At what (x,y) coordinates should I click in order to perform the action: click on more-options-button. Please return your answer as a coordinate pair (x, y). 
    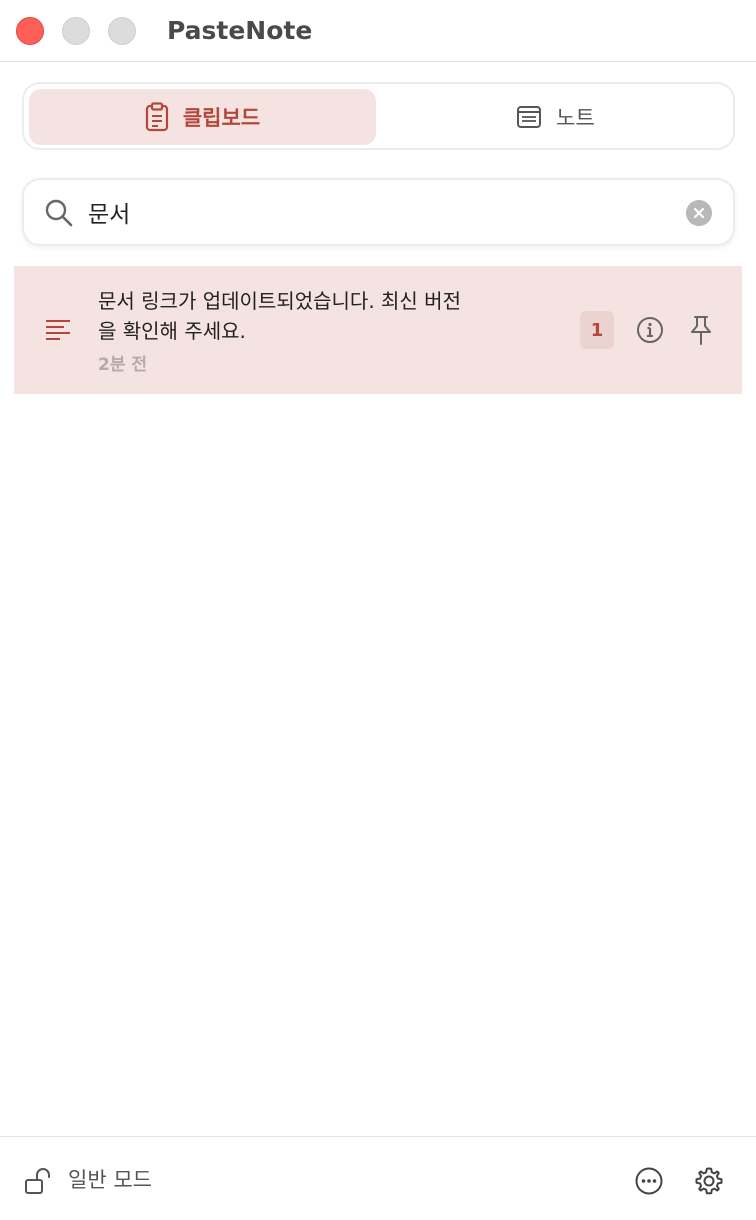
    Looking at the image, I should click on (649, 1183).